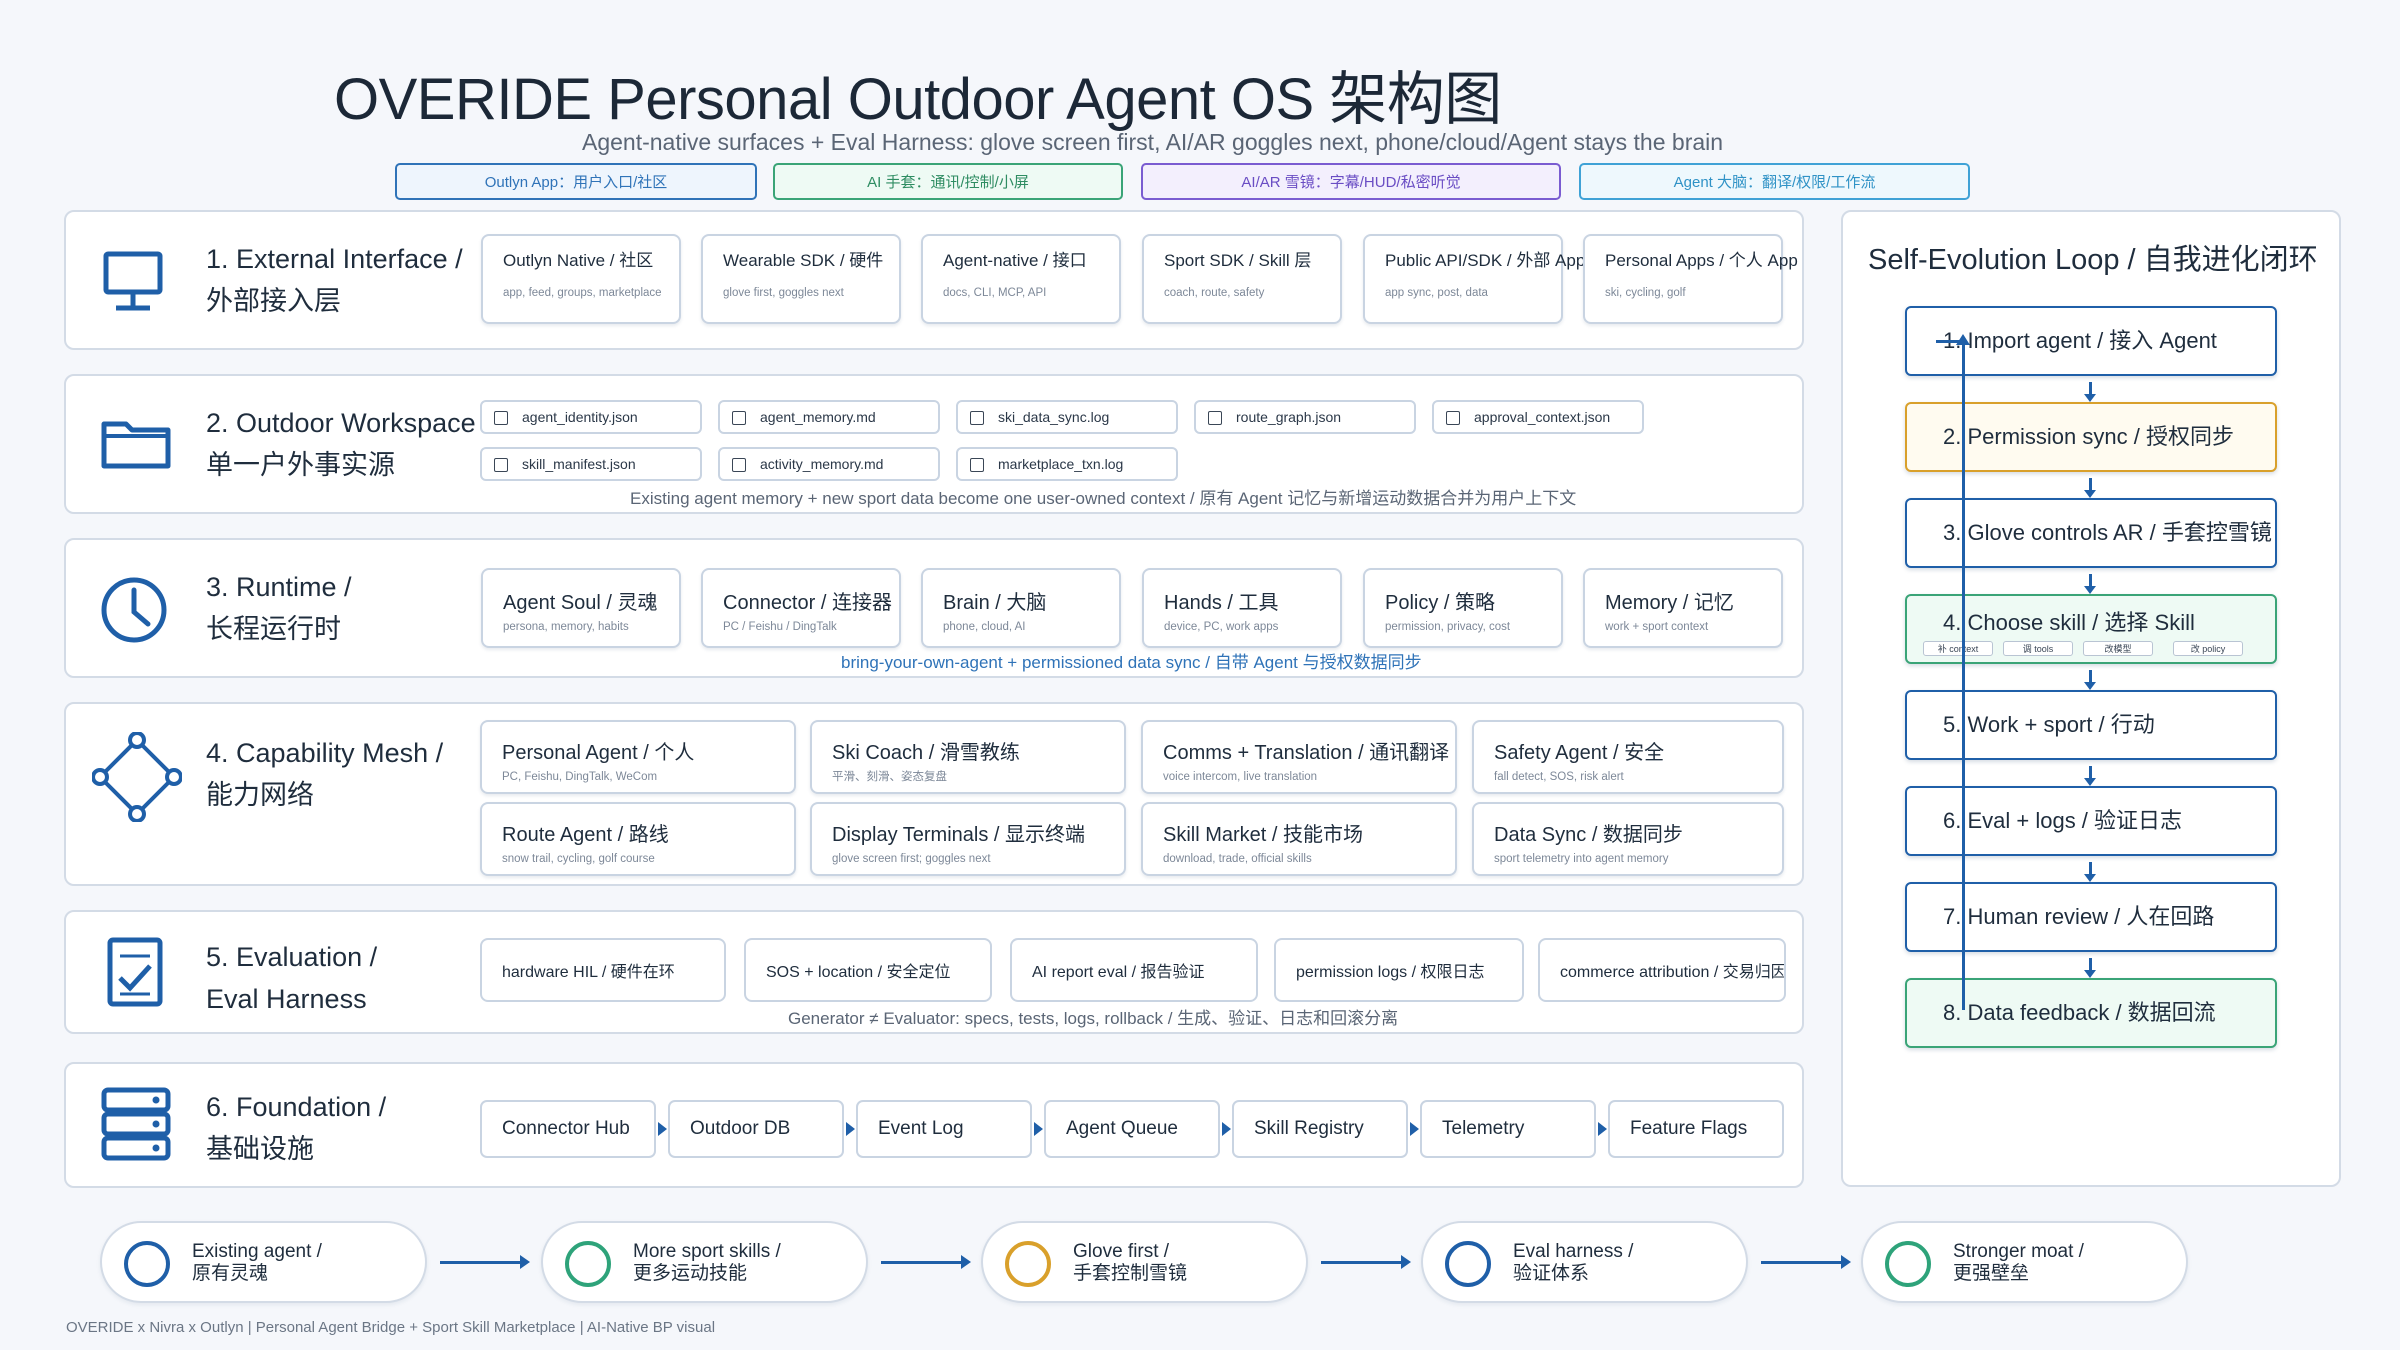 The image size is (2400, 1350). What do you see at coordinates (1021, 608) in the screenshot?
I see `card-brain: Brain / 大脑 phone, cloud, AI` at bounding box center [1021, 608].